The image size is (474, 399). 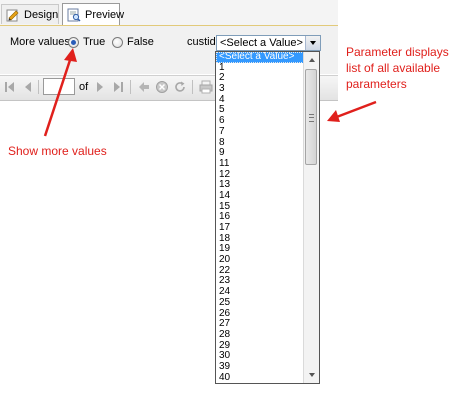 What do you see at coordinates (57, 151) in the screenshot?
I see `more-values-annotation: Show more values` at bounding box center [57, 151].